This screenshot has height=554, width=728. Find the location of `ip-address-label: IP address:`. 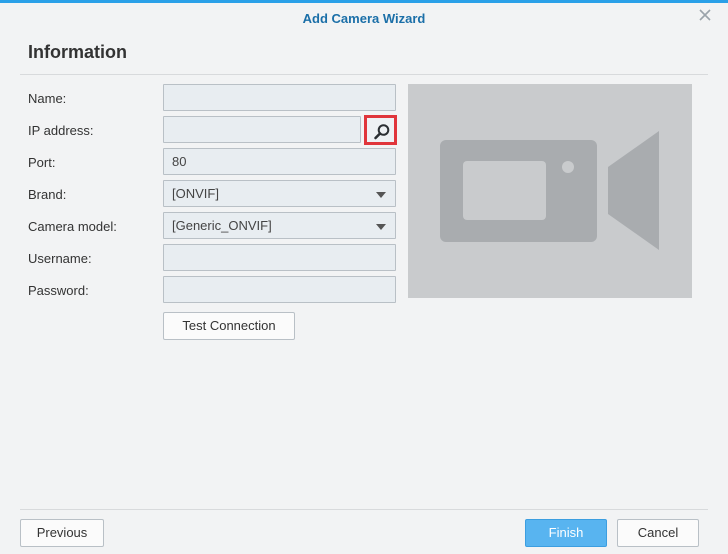

ip-address-label: IP address: is located at coordinates (61, 130).